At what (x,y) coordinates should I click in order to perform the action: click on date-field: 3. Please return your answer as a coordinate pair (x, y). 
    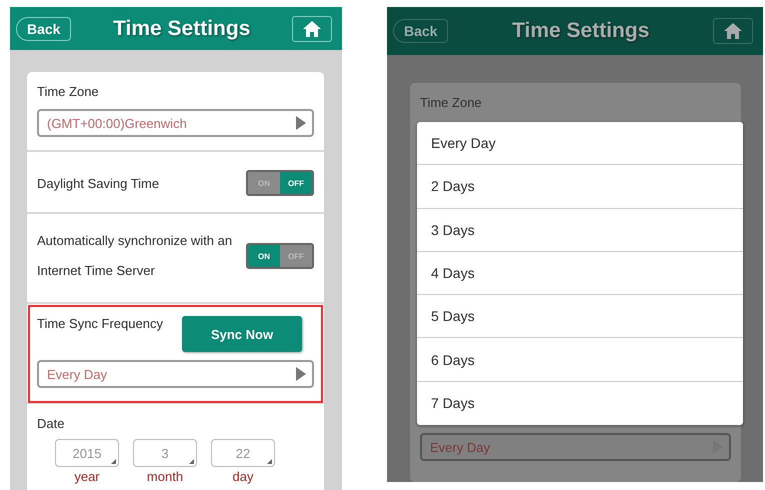
    Looking at the image, I should click on (165, 453).